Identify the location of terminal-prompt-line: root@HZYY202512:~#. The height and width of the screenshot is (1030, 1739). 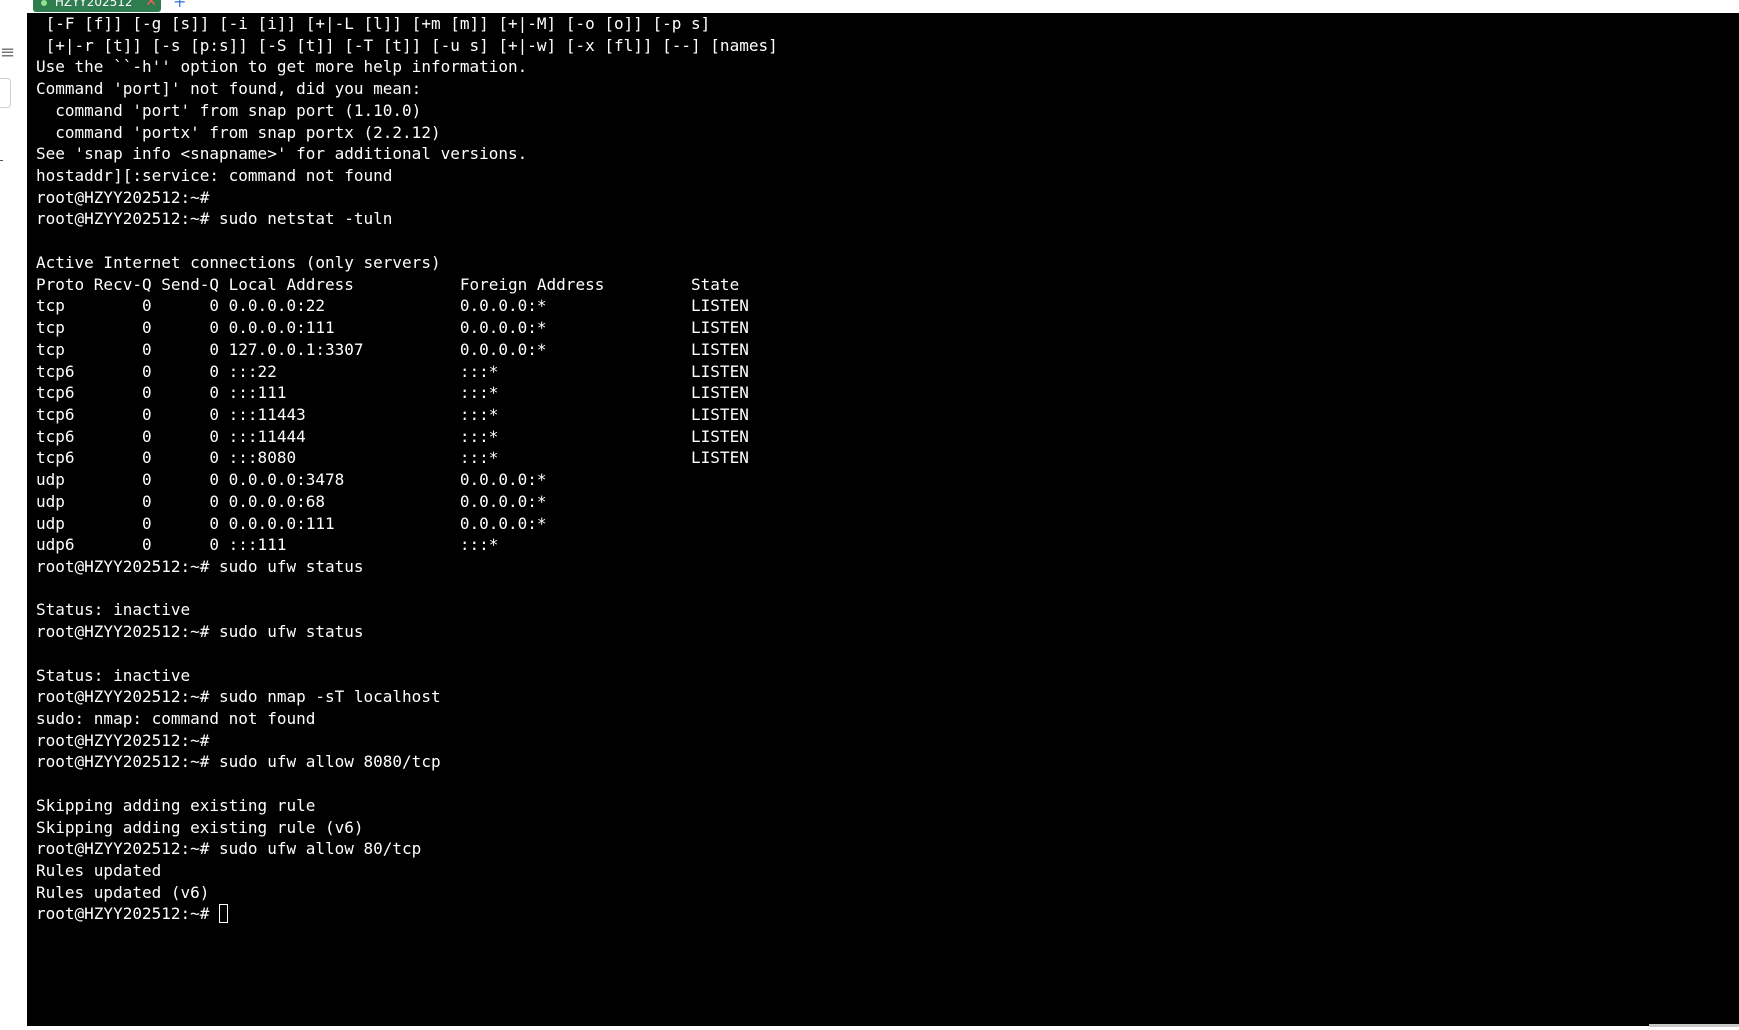
(887, 914).